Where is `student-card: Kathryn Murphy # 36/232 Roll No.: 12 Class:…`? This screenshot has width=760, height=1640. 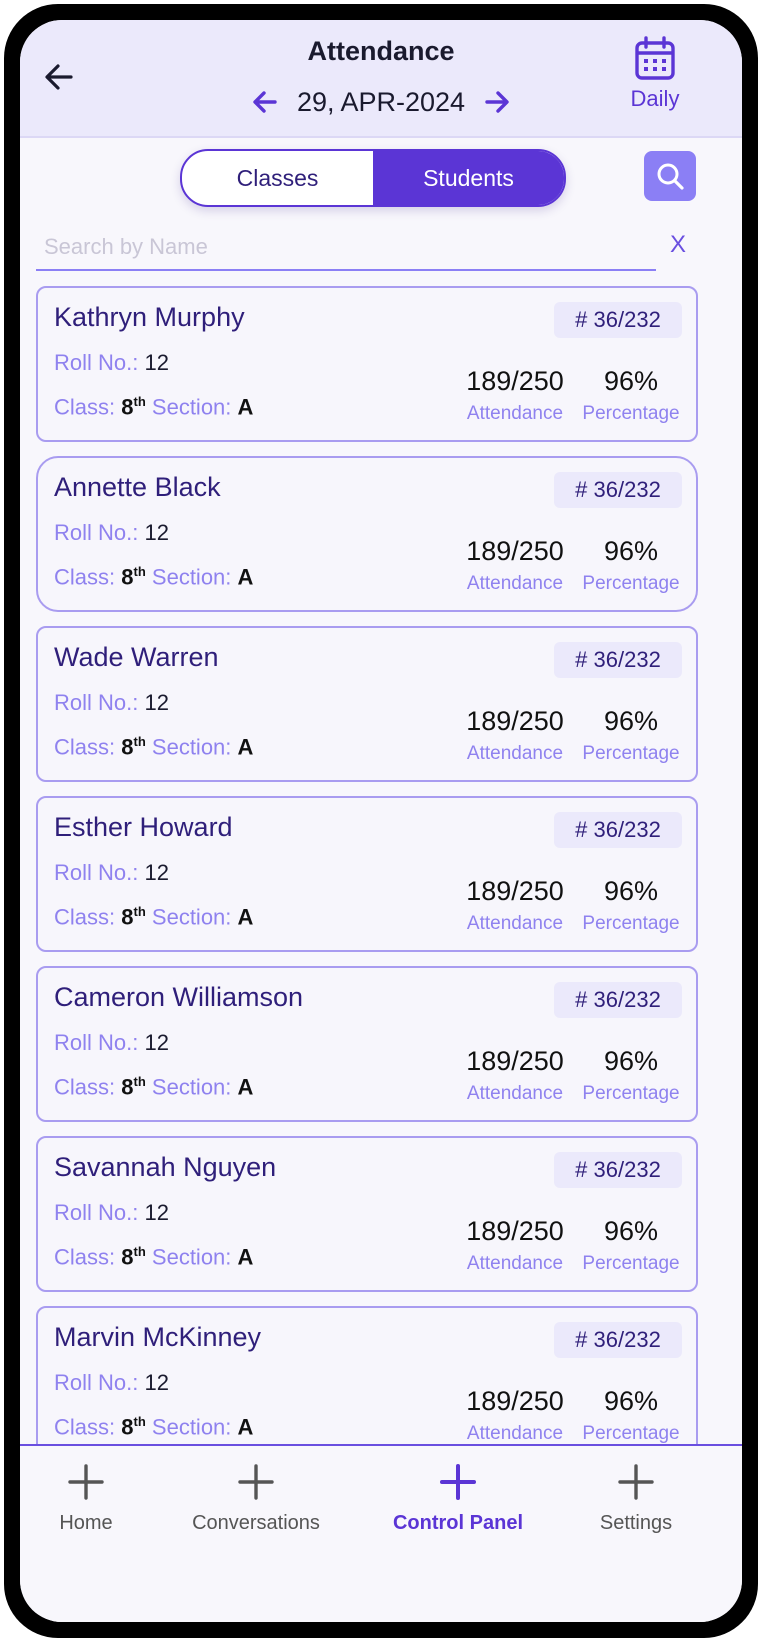
student-card: Kathryn Murphy # 36/232 Roll No.: 12 Class:… is located at coordinates (367, 364).